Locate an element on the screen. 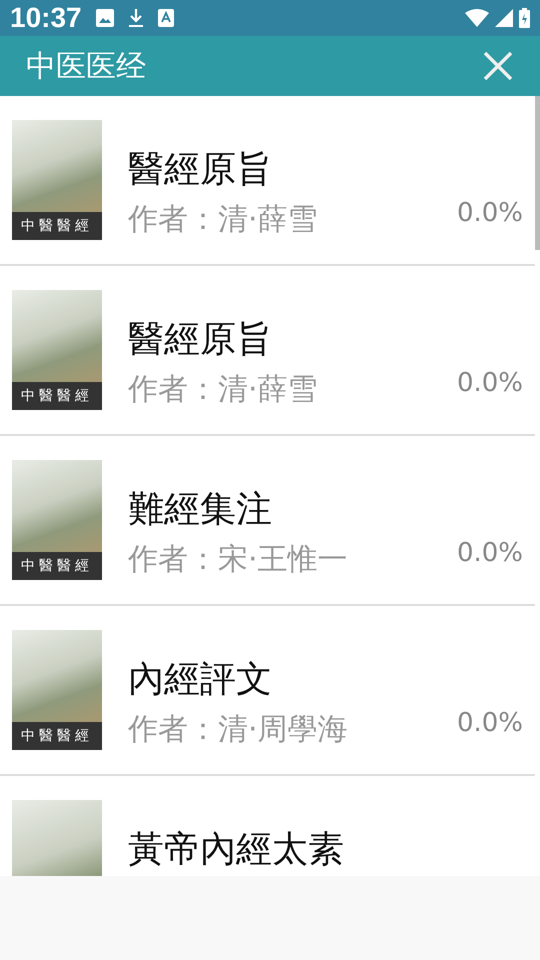 The height and width of the screenshot is (960, 540). close-button is located at coordinates (498, 66).